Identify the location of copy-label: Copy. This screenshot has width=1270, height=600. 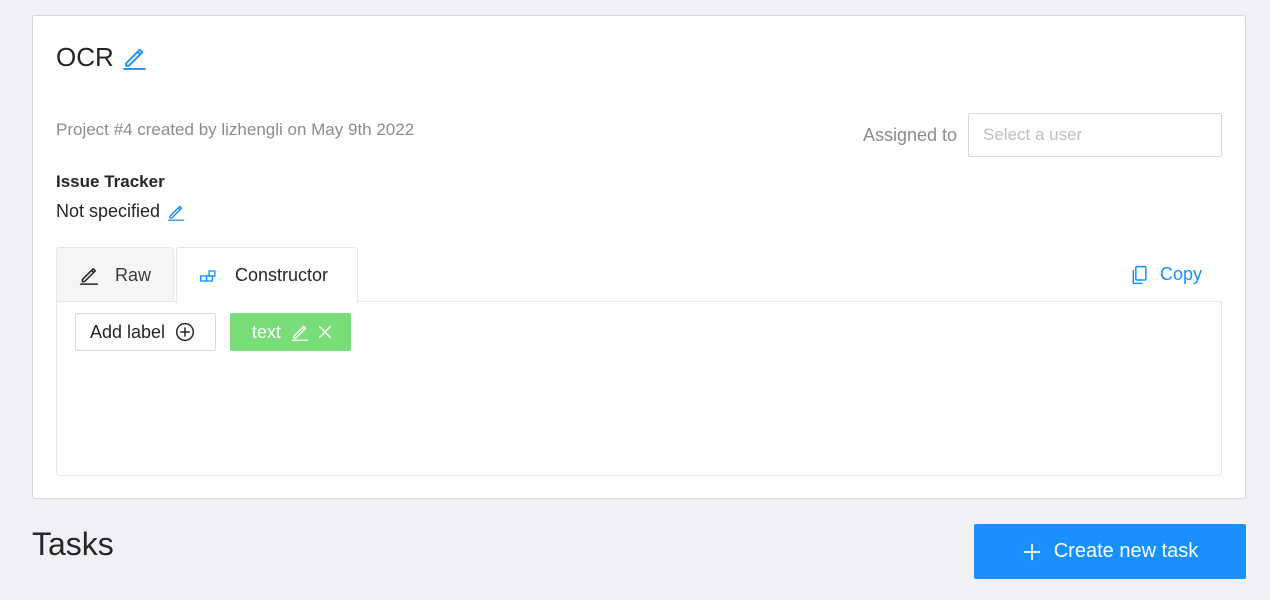
(1180, 274).